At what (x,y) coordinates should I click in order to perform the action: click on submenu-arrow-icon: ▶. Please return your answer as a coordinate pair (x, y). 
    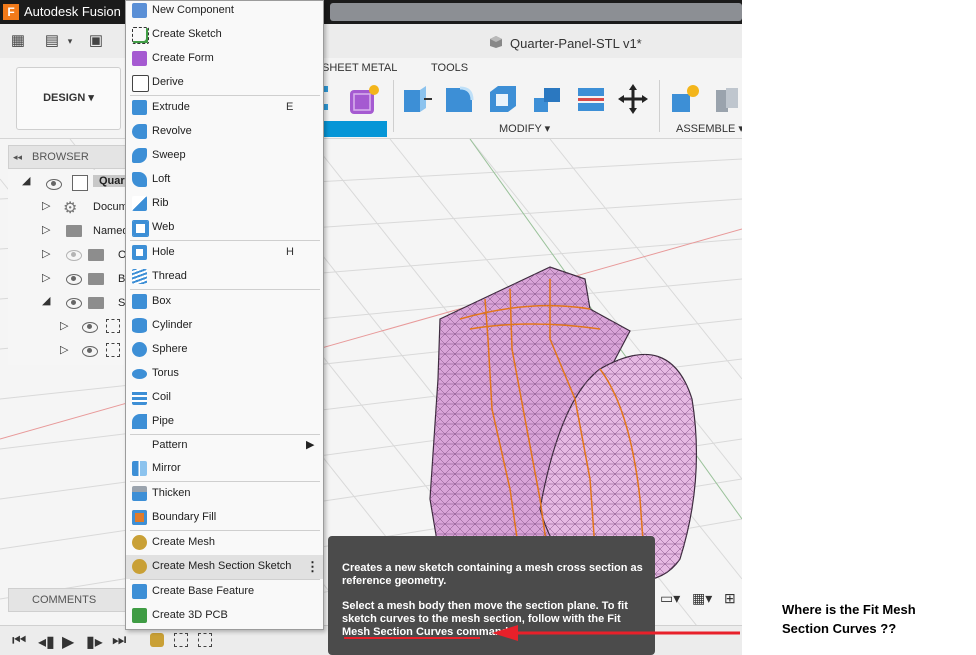
    Looking at the image, I should click on (310, 445).